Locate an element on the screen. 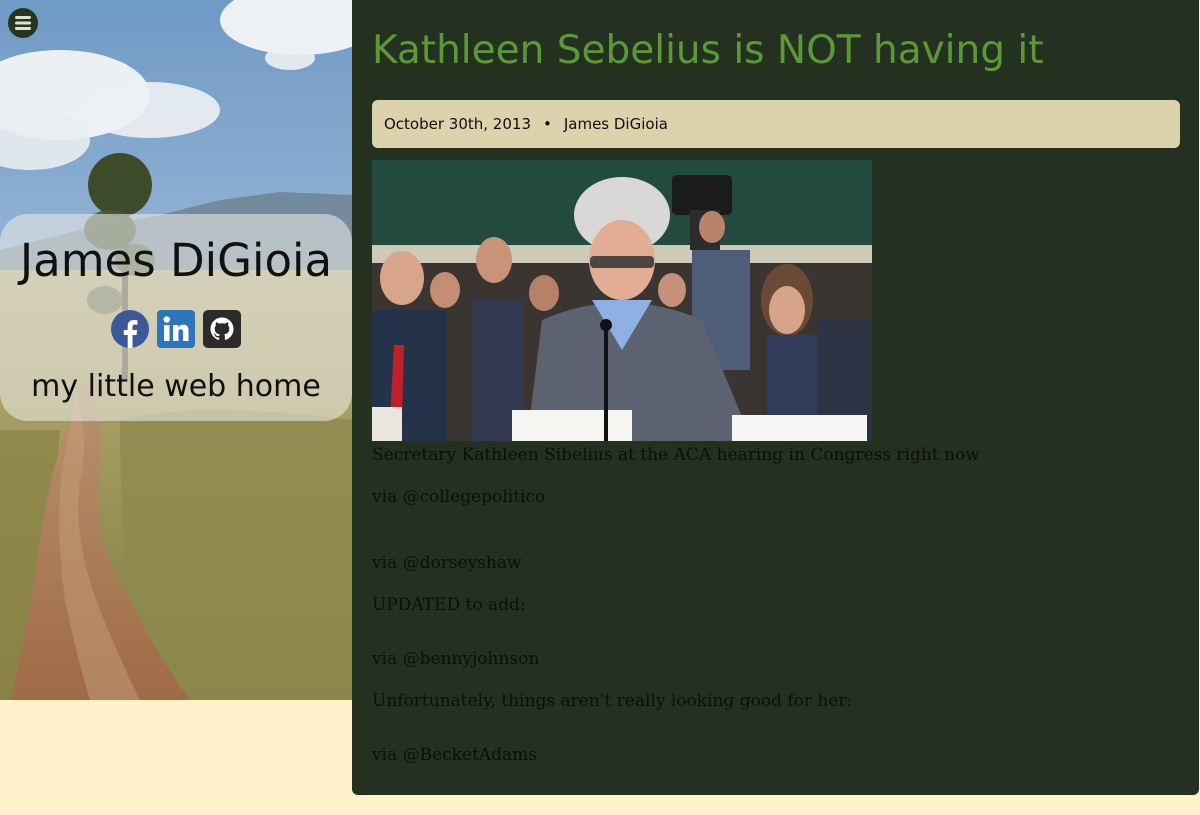 This screenshot has height=815, width=1200. post-date: October 30th, 2013 is located at coordinates (457, 124).